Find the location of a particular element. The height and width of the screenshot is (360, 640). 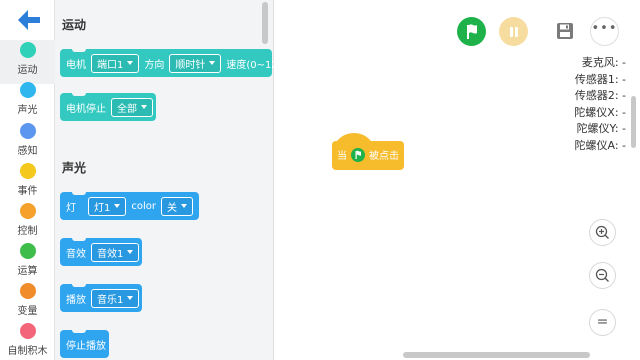

category-control: 控制 is located at coordinates (27, 223).